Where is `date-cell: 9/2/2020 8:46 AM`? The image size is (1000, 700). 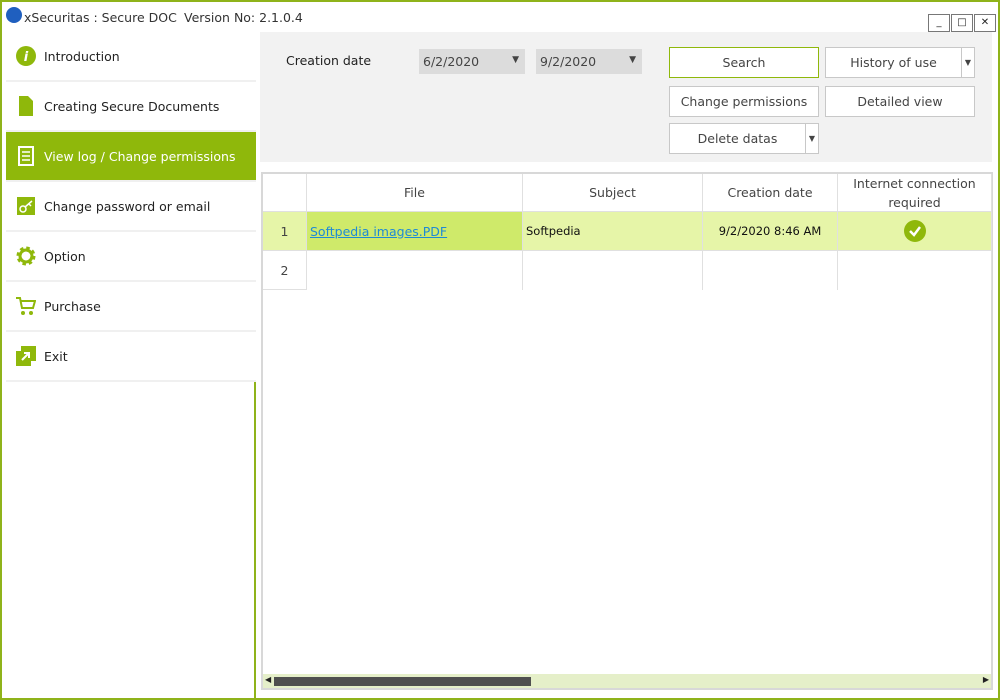
date-cell: 9/2/2020 8:46 AM is located at coordinates (770, 231).